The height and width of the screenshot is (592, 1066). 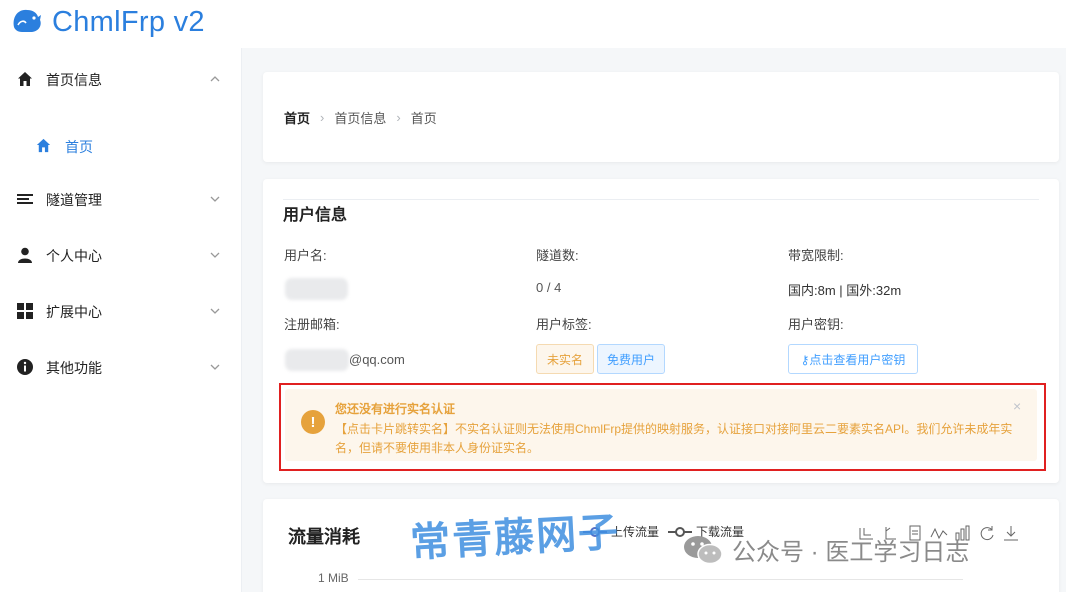 What do you see at coordinates (564, 324) in the screenshot?
I see `tags-label: 用户标签:` at bounding box center [564, 324].